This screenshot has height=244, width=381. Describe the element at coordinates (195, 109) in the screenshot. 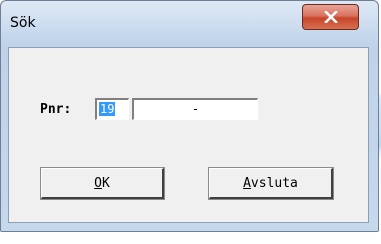

I see `pnr-number-field: -` at that location.